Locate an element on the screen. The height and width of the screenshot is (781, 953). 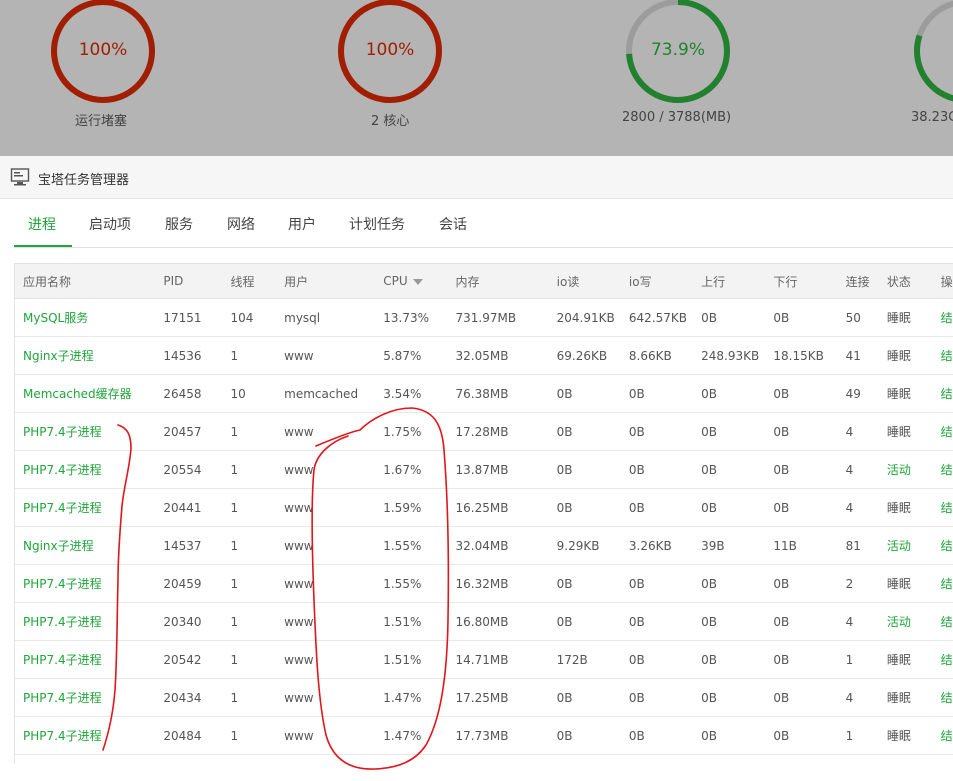
status-cell: 活动 is located at coordinates (905, 545).